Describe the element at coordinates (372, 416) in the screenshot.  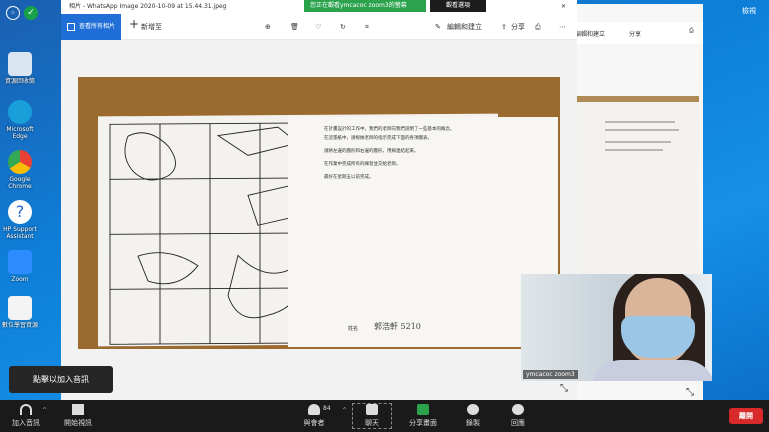
I see `chat-button: 聊天` at that location.